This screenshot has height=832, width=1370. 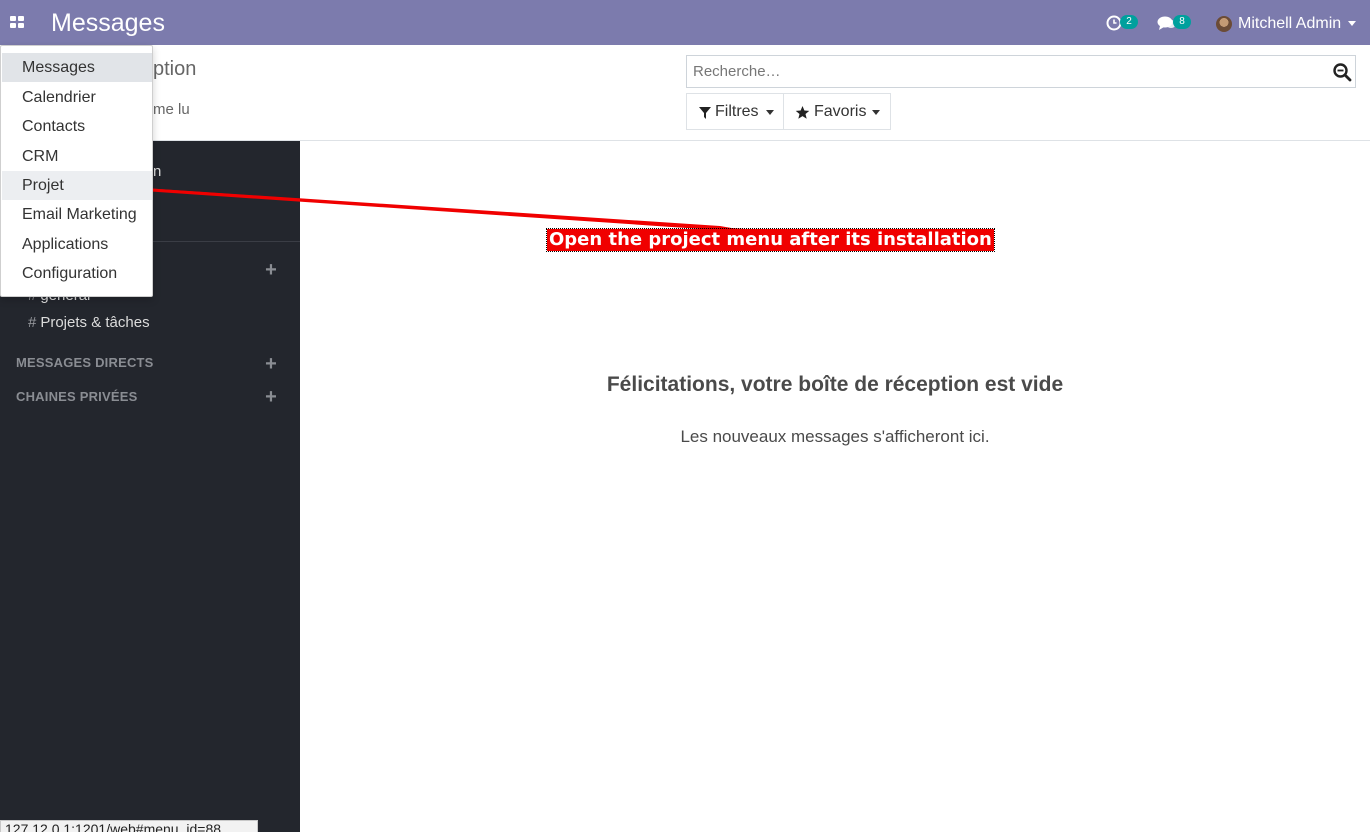 I want to click on messaging-button: 8, so click(x=1176, y=22).